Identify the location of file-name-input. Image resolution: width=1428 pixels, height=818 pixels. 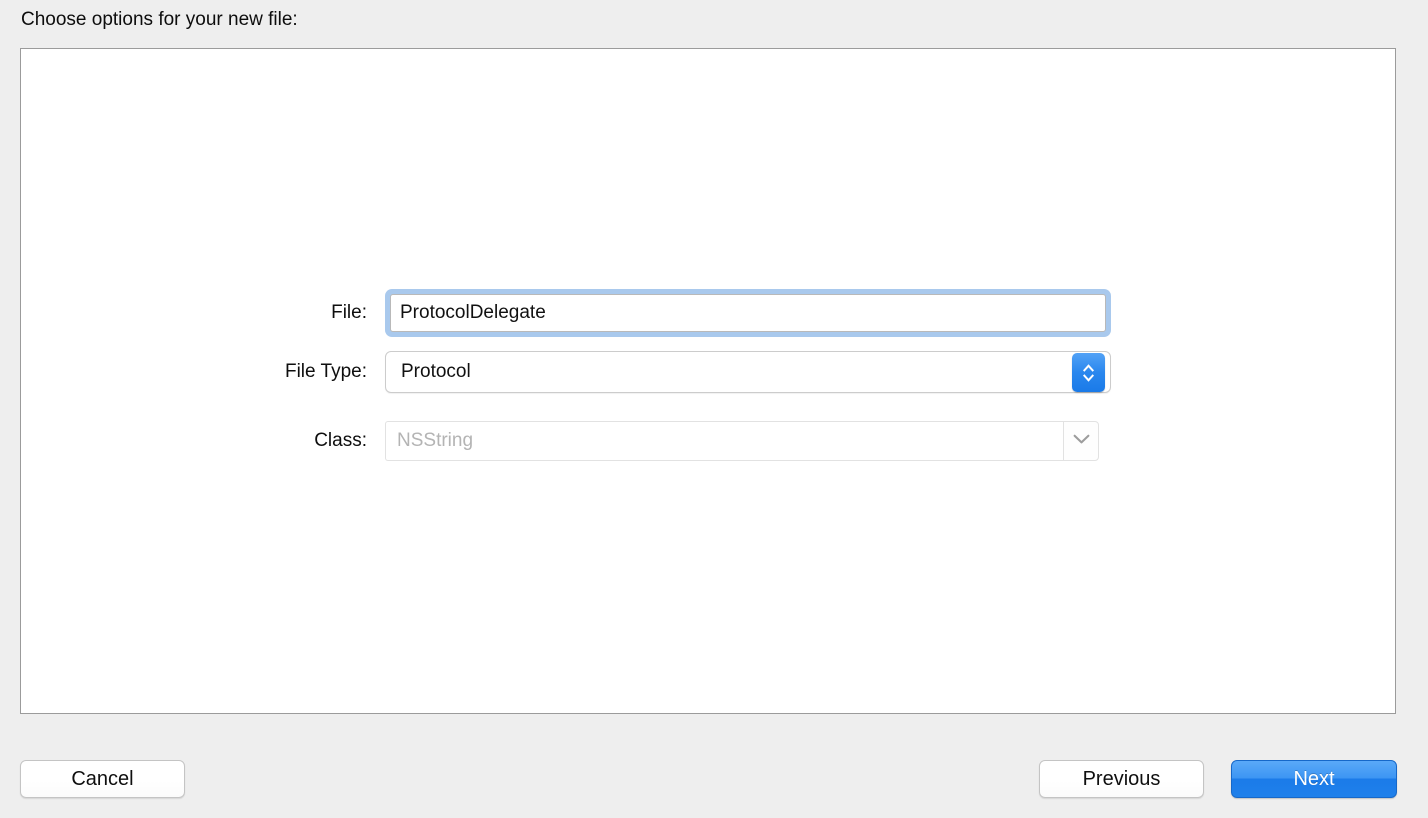
(748, 313).